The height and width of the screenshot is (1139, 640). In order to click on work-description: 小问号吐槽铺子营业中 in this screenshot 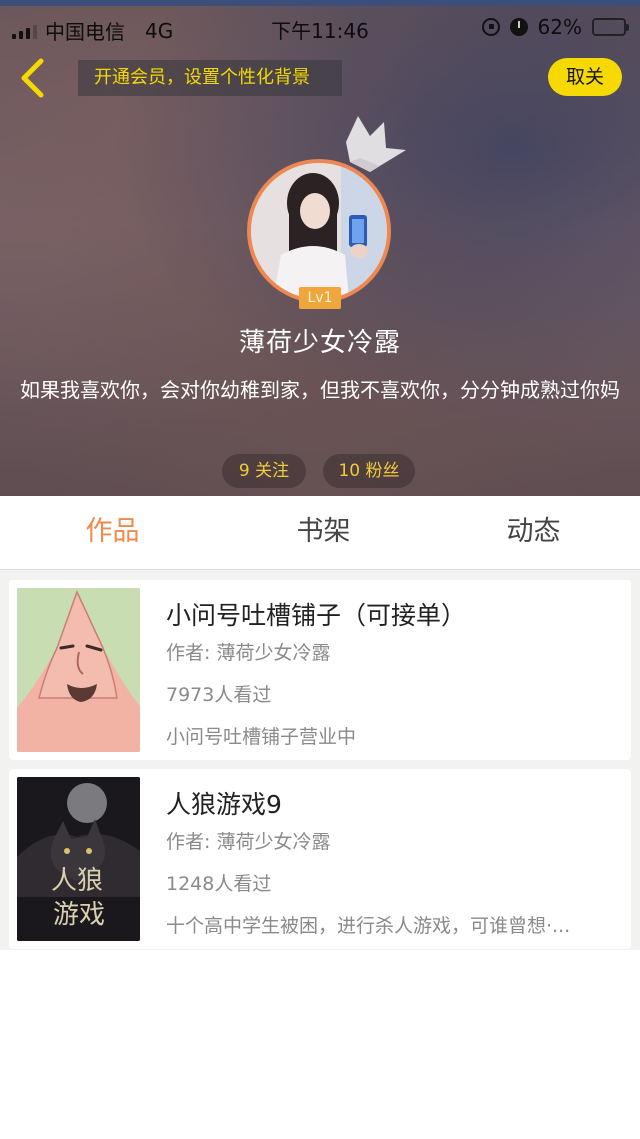, I will do `click(261, 737)`.